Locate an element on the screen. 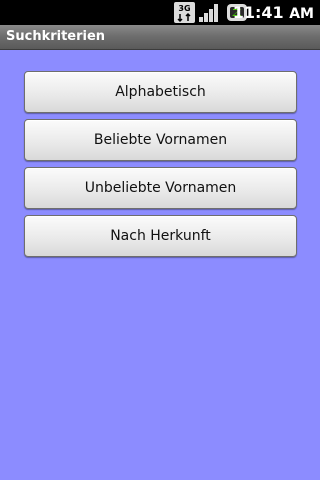 The width and height of the screenshot is (320, 480). status-bar: 3G 11:41 AM is located at coordinates (160, 12).